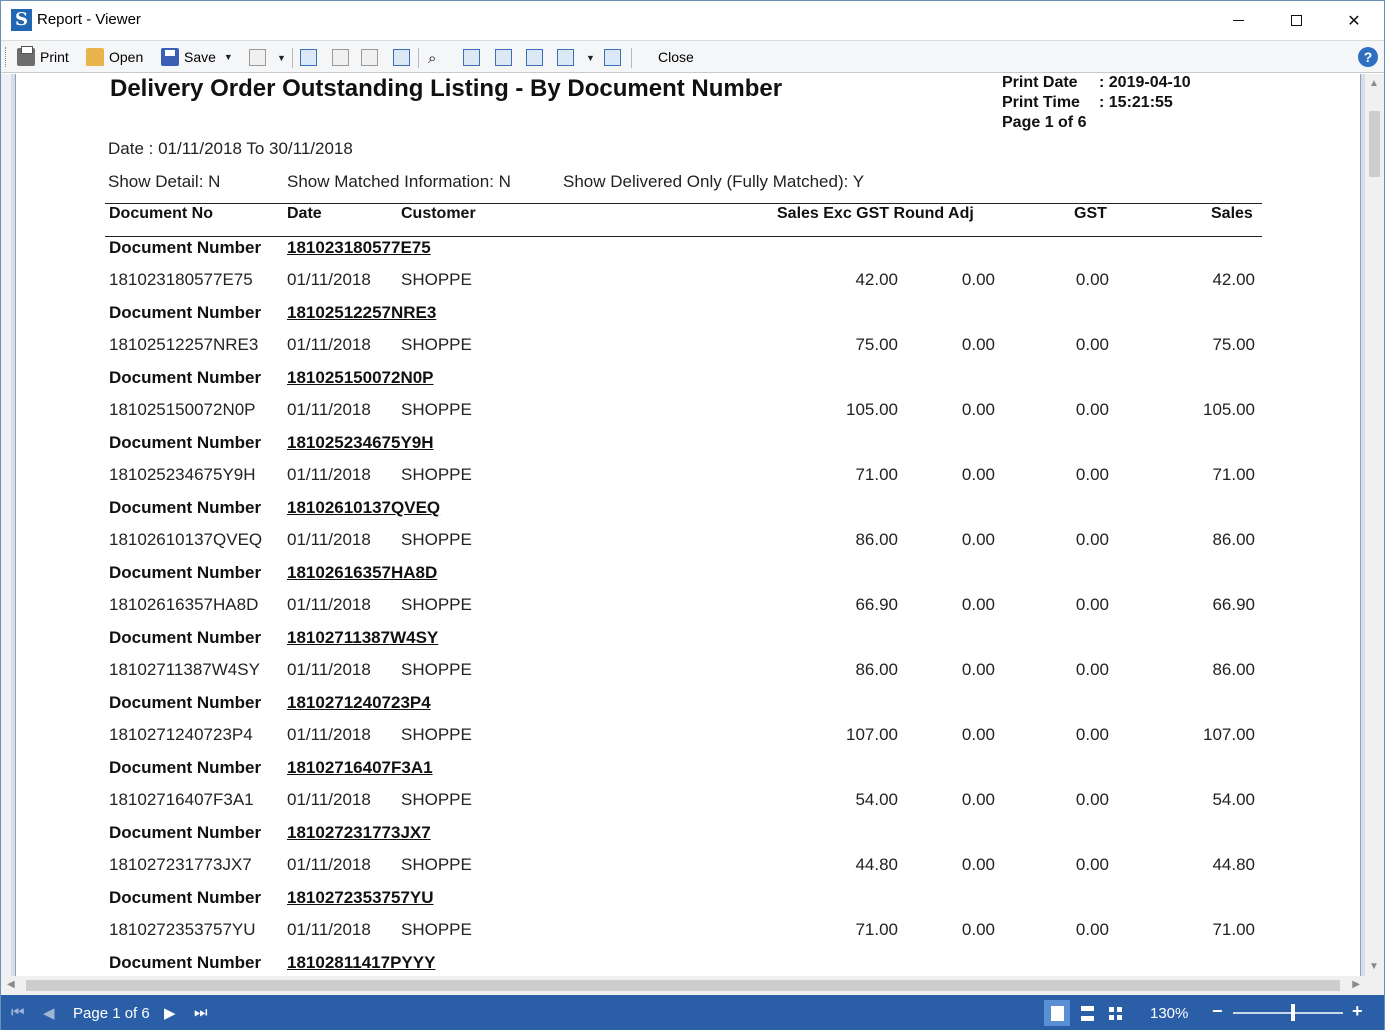 The width and height of the screenshot is (1385, 1030). Describe the element at coordinates (1233, 864) in the screenshot. I see `row-sales: 44.80` at that location.